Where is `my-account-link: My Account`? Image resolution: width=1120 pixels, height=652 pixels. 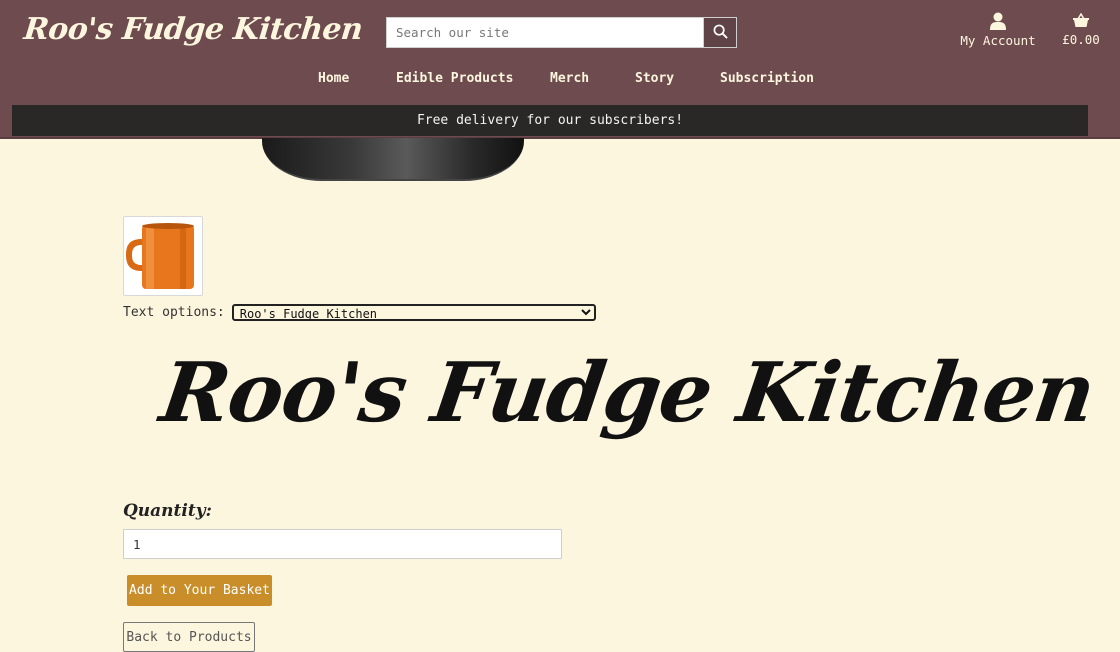 my-account-link: My Account is located at coordinates (998, 30).